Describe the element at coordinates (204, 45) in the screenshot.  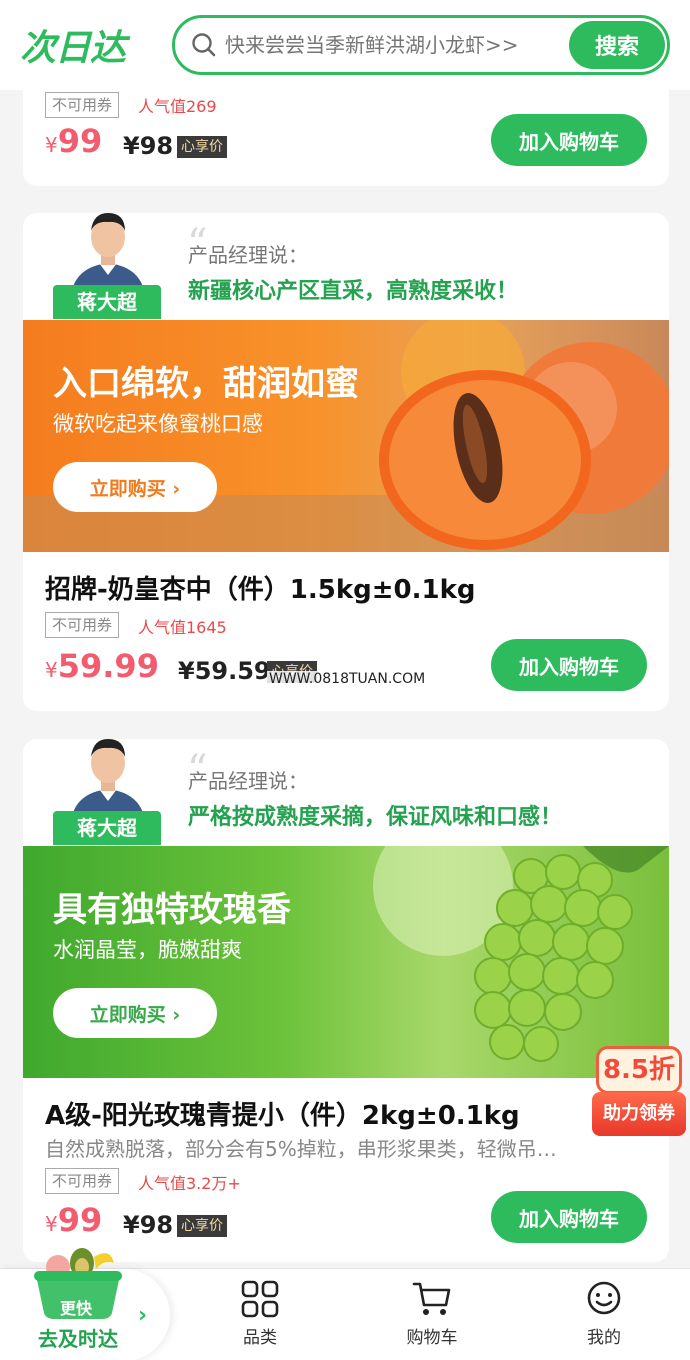
I see `search-icon` at that location.